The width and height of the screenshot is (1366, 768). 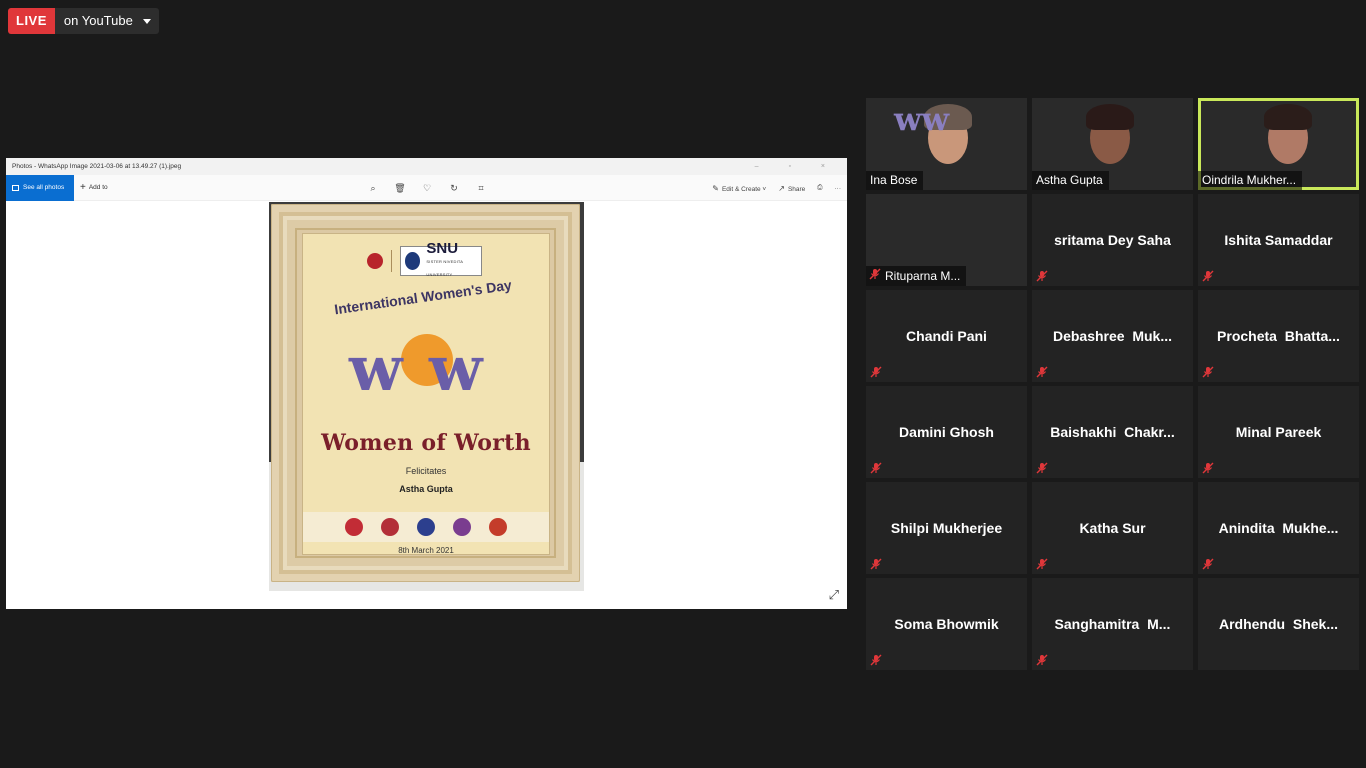 I want to click on live-stream-indicator: LIVE on YouTube, so click(x=83, y=21).